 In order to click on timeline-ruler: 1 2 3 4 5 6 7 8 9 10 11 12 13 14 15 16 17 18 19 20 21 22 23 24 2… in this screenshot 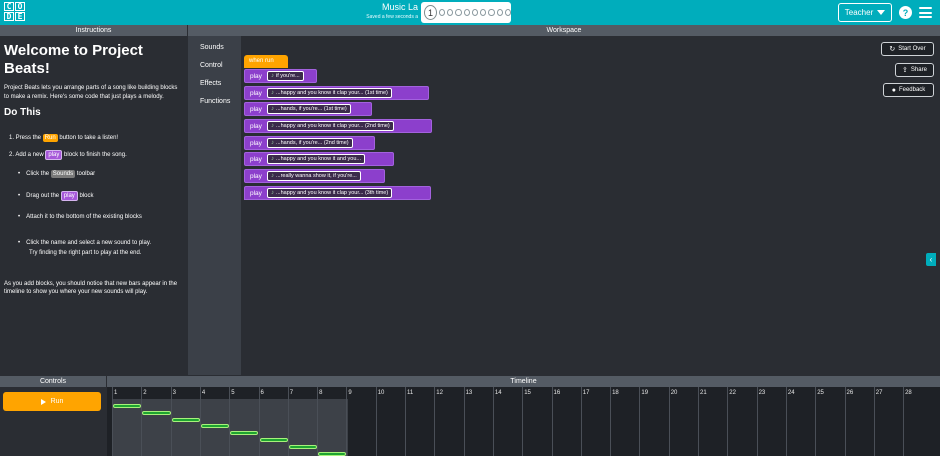, I will do `click(523, 393)`.